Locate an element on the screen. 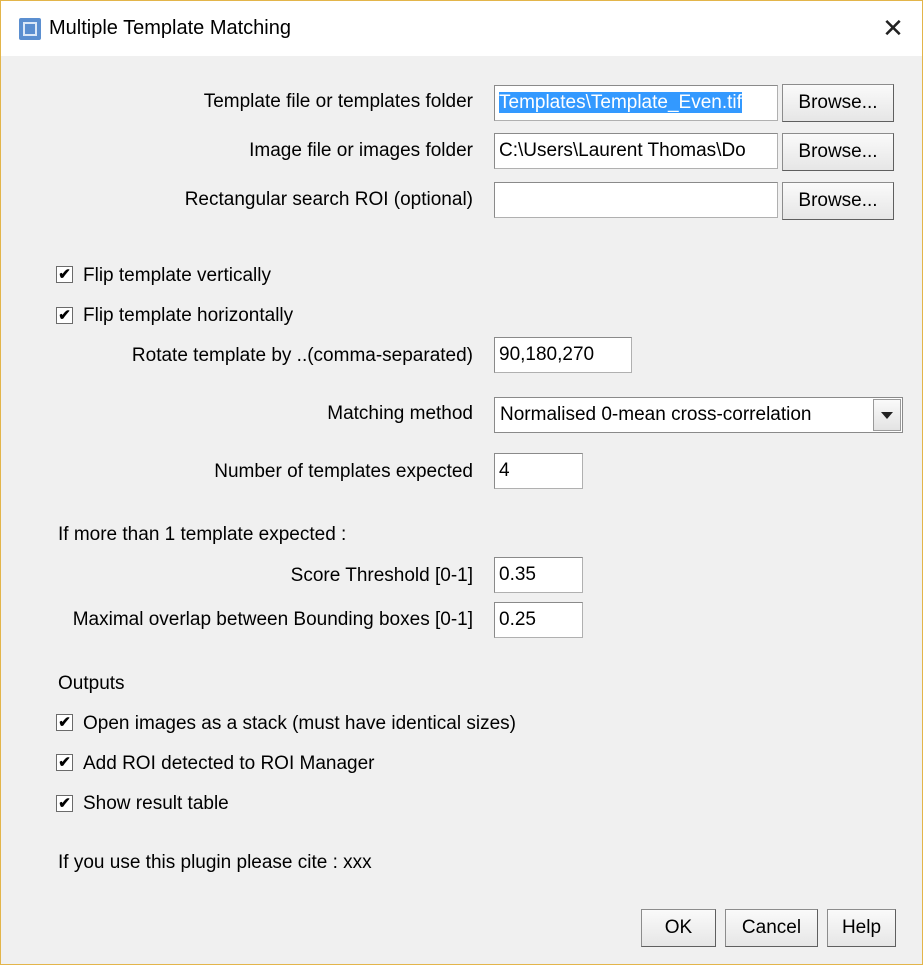 The image size is (923, 965). cancel-button: Cancel is located at coordinates (771, 928).